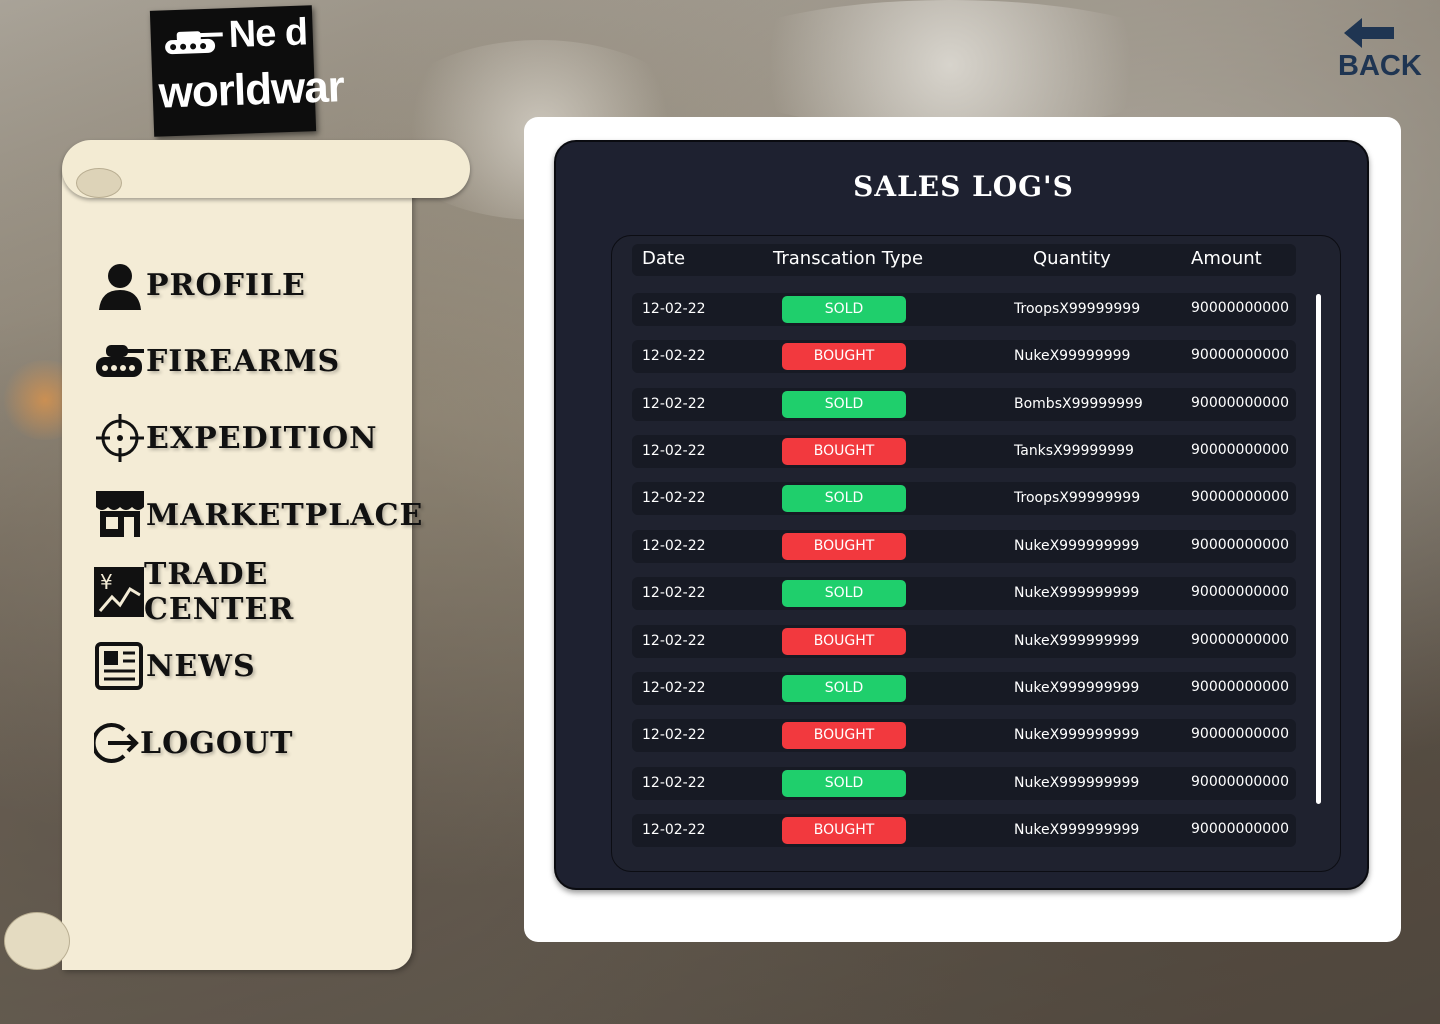 Image resolution: width=1440 pixels, height=1024 pixels. What do you see at coordinates (268, 34) in the screenshot?
I see `logo-text-line1: Ne d` at bounding box center [268, 34].